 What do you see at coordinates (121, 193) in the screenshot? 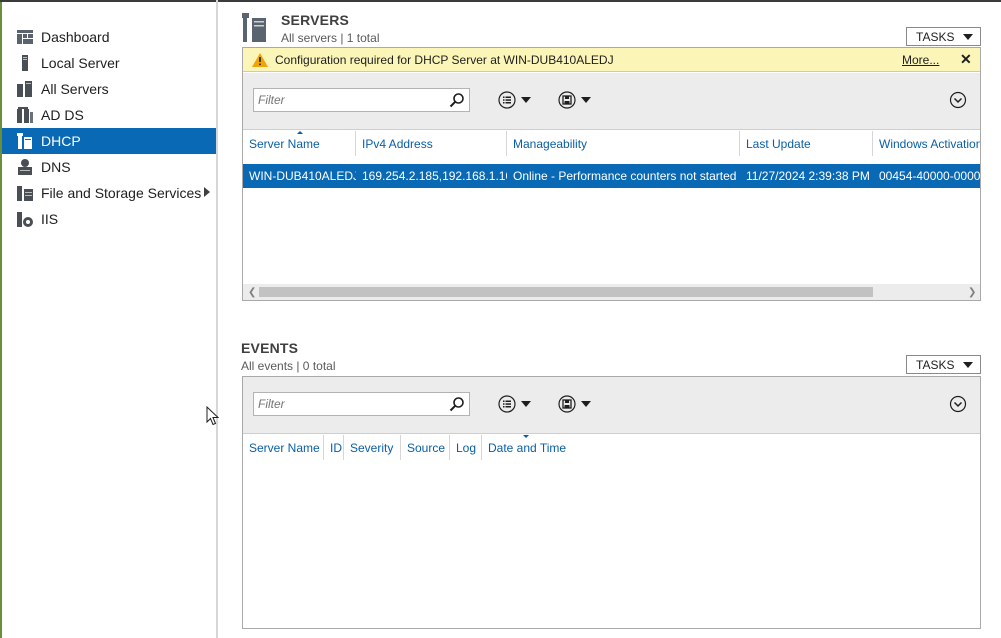
I see `sidebar-item-label: File and Storage Services` at bounding box center [121, 193].